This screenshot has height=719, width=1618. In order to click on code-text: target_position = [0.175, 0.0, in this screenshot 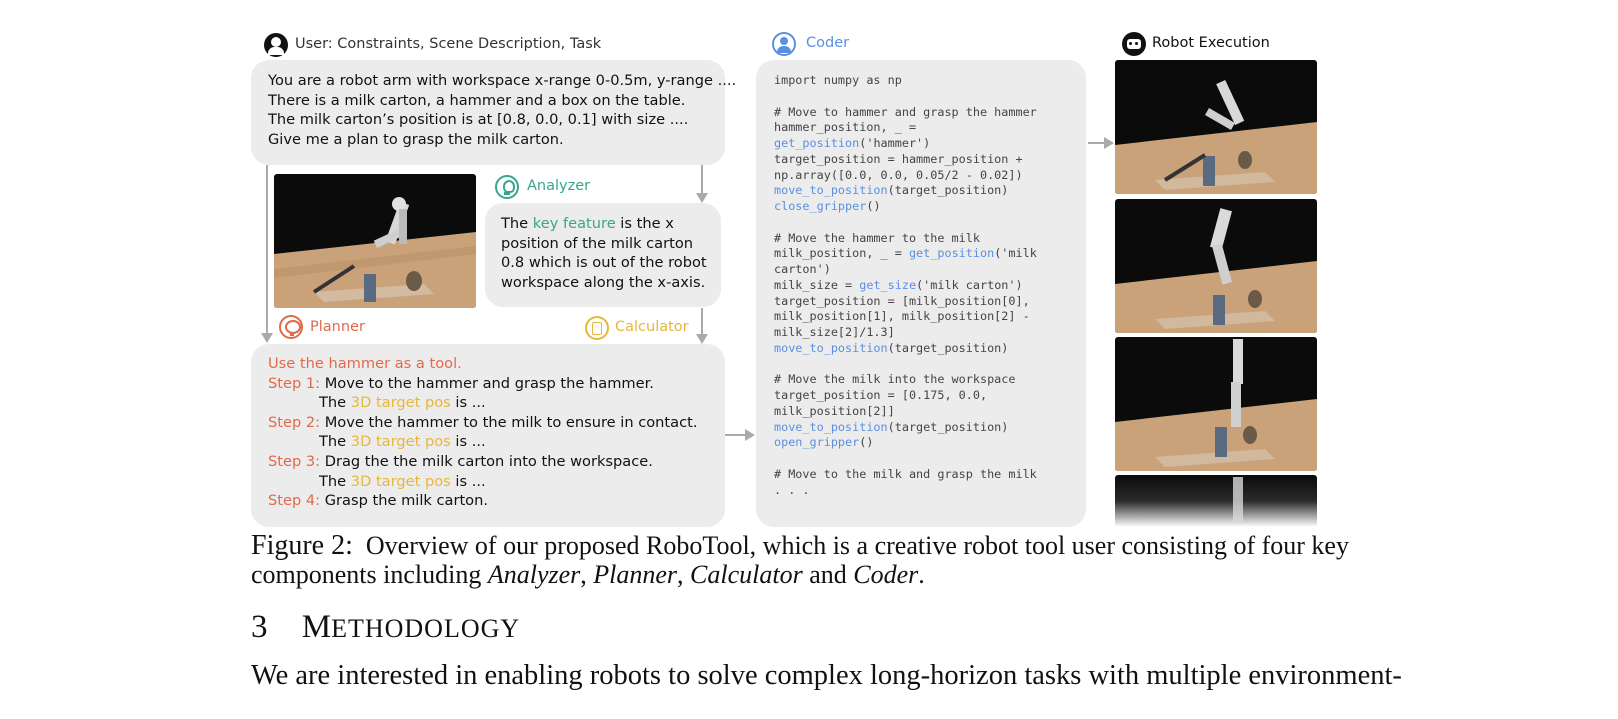, I will do `click(881, 395)`.